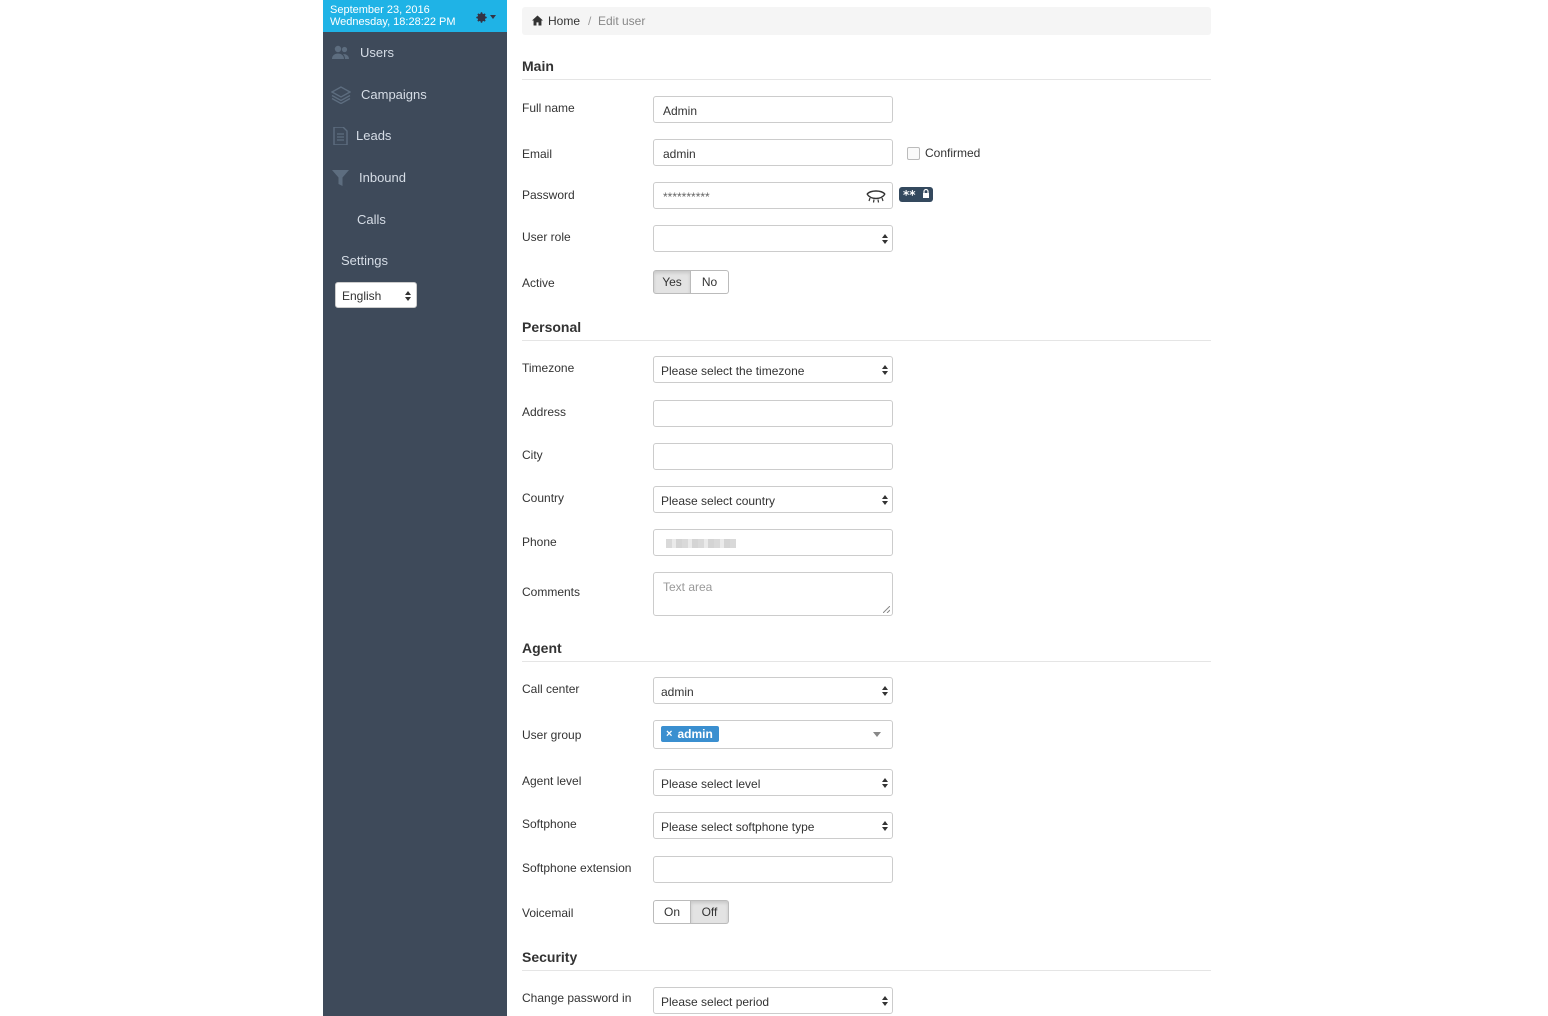  What do you see at coordinates (953, 153) in the screenshot?
I see `confirmed-label: Confirmed` at bounding box center [953, 153].